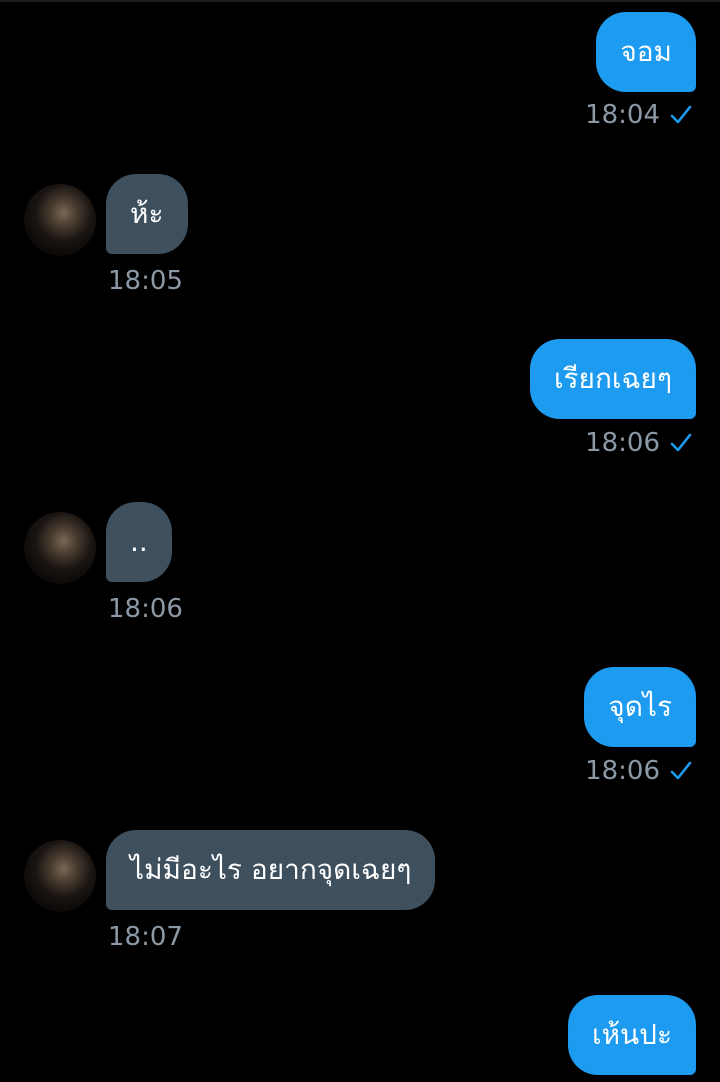  Describe the element at coordinates (147, 214) in the screenshot. I see `incoming-message-bubble: ห้ะ` at that location.